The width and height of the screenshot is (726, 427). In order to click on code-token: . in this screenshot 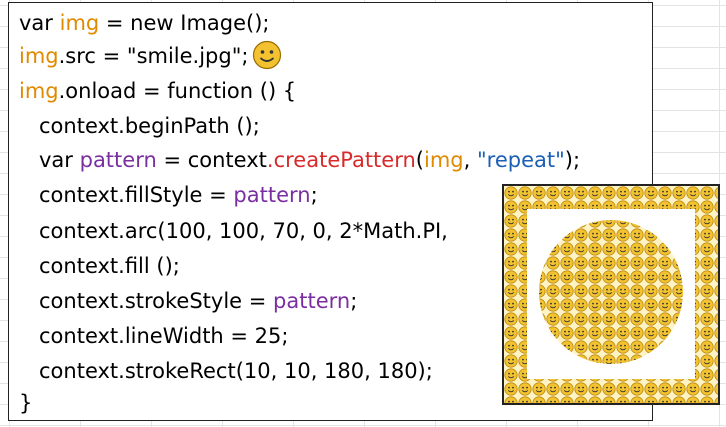, I will do `click(270, 160)`.